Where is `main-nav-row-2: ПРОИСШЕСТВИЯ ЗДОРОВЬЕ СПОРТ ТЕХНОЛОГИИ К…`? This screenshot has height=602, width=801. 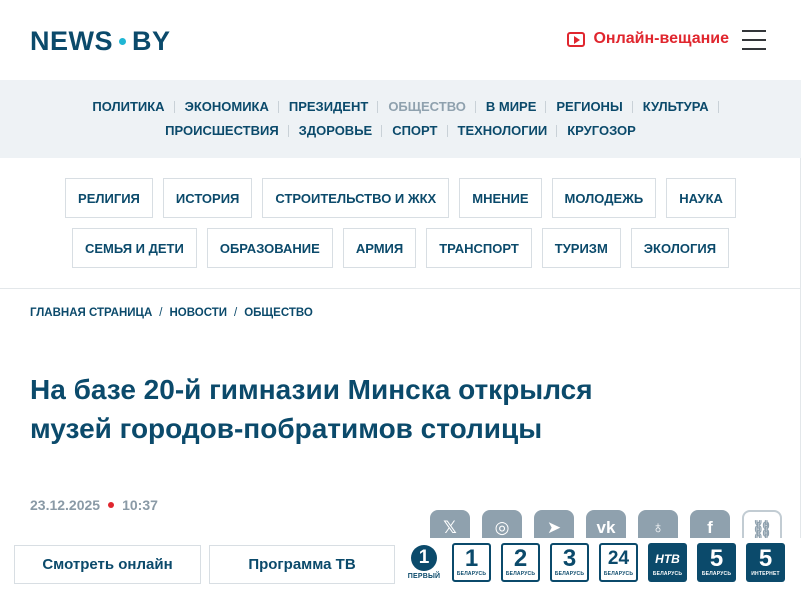 main-nav-row-2: ПРОИСШЕСТВИЯ ЗДОРОВЬЕ СПОРТ ТЕХНОЛОГИИ К… is located at coordinates (400, 131).